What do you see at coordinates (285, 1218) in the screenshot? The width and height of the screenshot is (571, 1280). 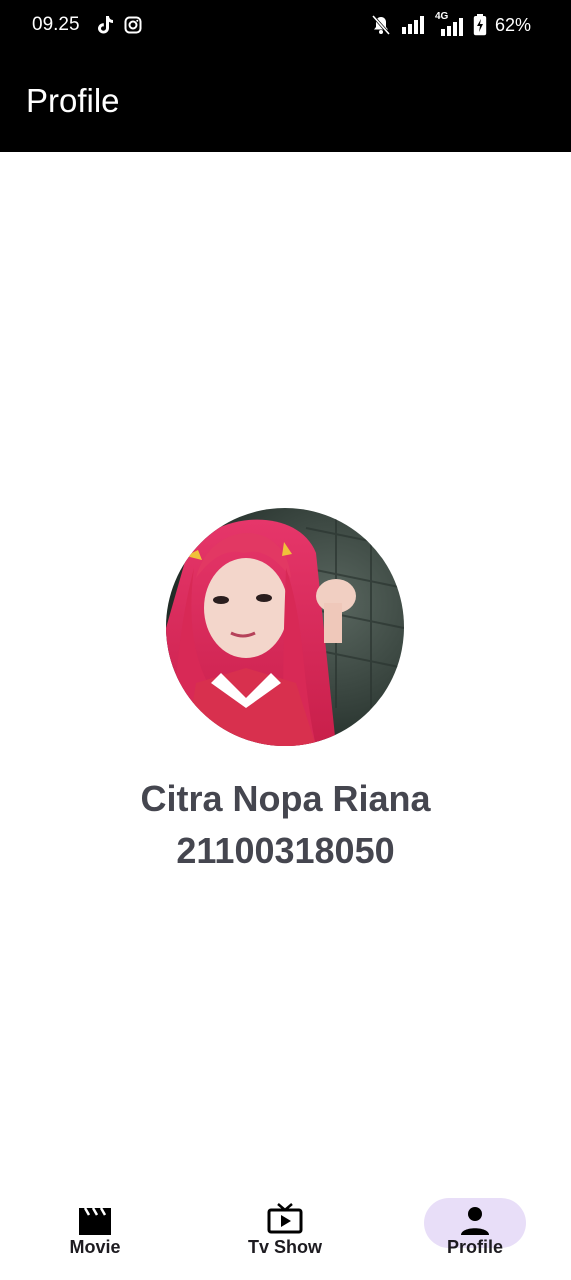 I see `tv-icon` at bounding box center [285, 1218].